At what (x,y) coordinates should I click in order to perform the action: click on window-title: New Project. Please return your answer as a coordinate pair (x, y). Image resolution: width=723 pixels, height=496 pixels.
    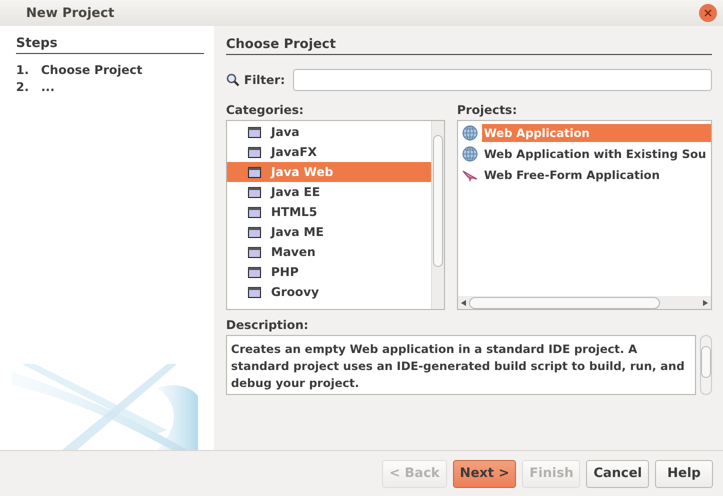
    Looking at the image, I should click on (70, 13).